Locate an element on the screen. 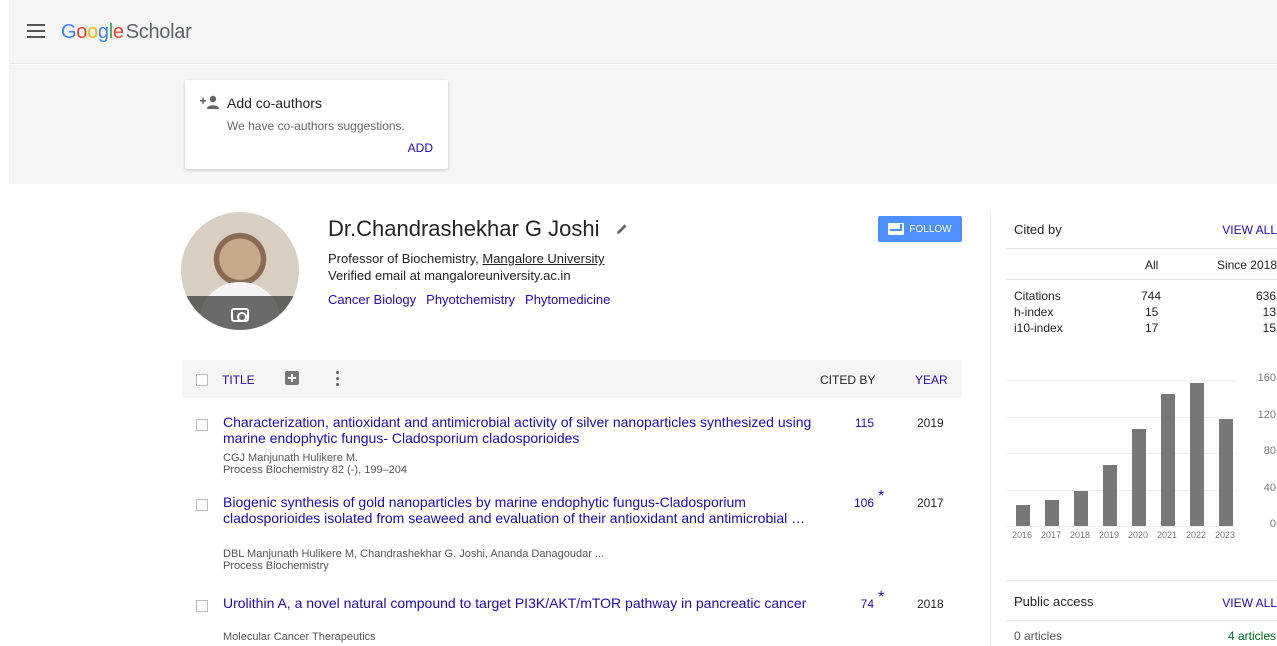 This screenshot has height=646, width=1277. cited-by-count: 115 is located at coordinates (848, 423).